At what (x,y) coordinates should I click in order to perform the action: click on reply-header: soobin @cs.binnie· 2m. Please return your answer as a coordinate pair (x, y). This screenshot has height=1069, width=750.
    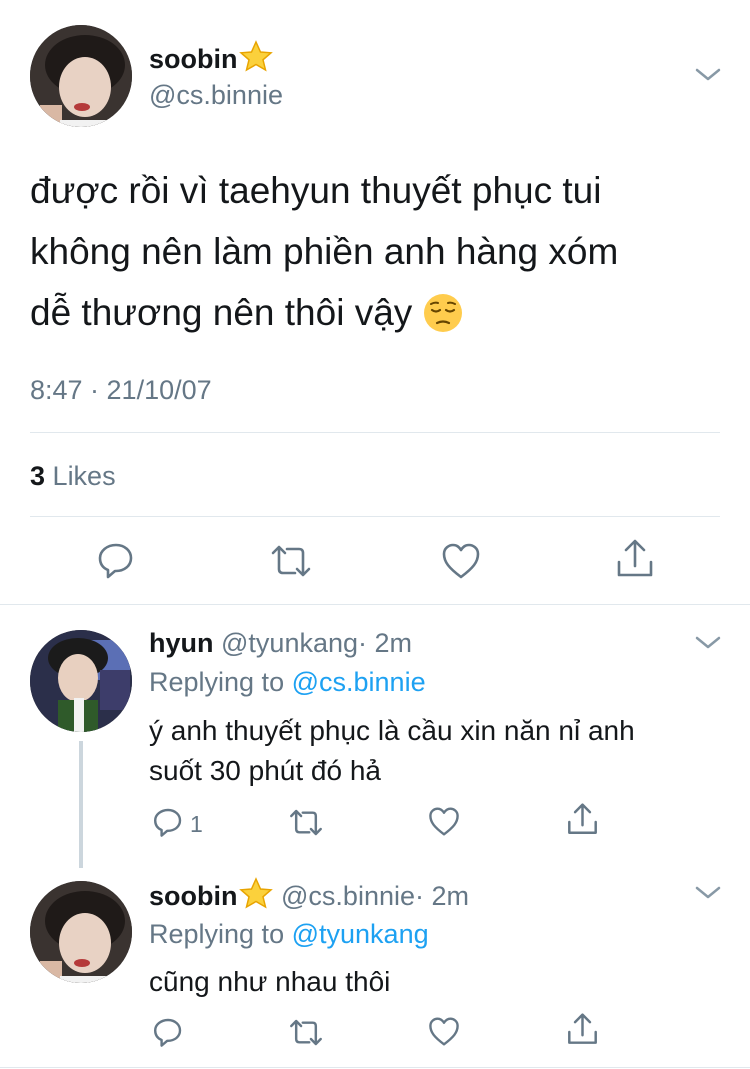
    Looking at the image, I should click on (309, 897).